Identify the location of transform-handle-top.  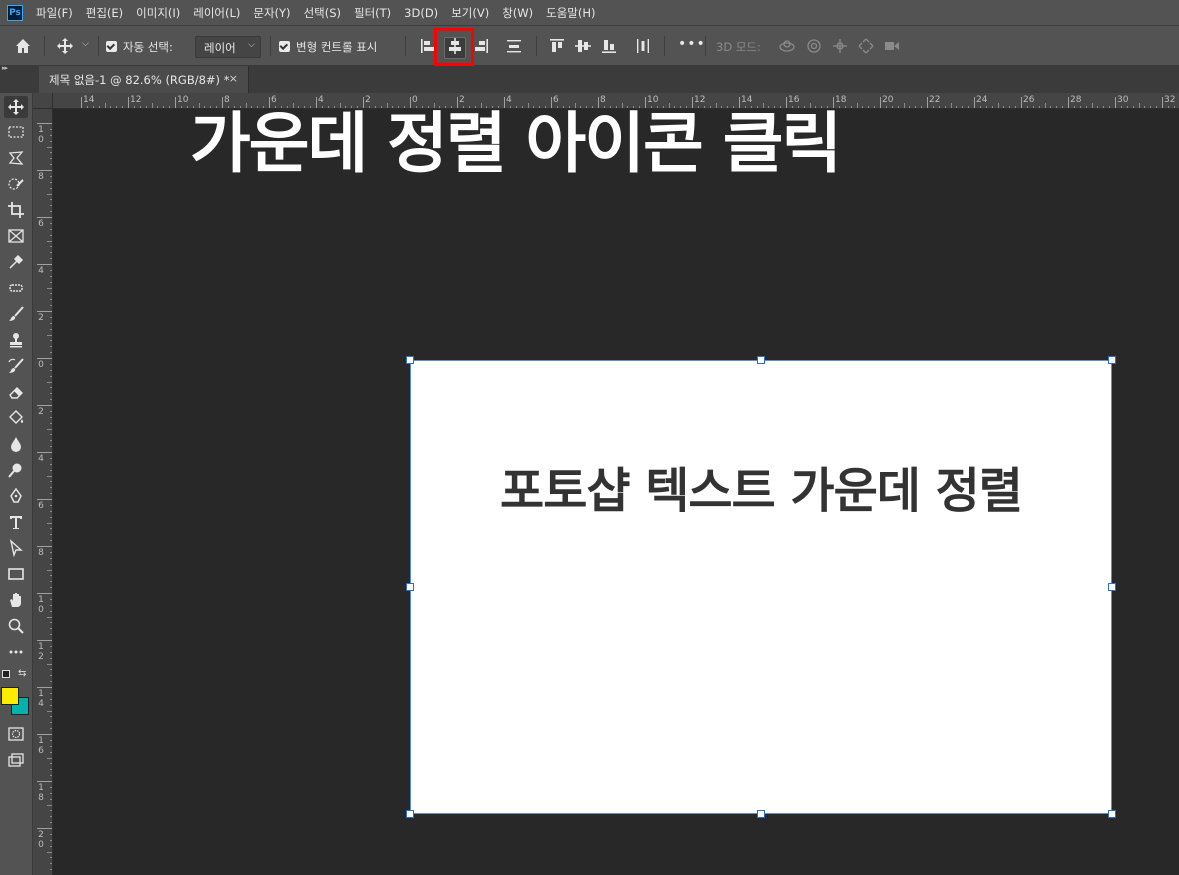
(761, 360).